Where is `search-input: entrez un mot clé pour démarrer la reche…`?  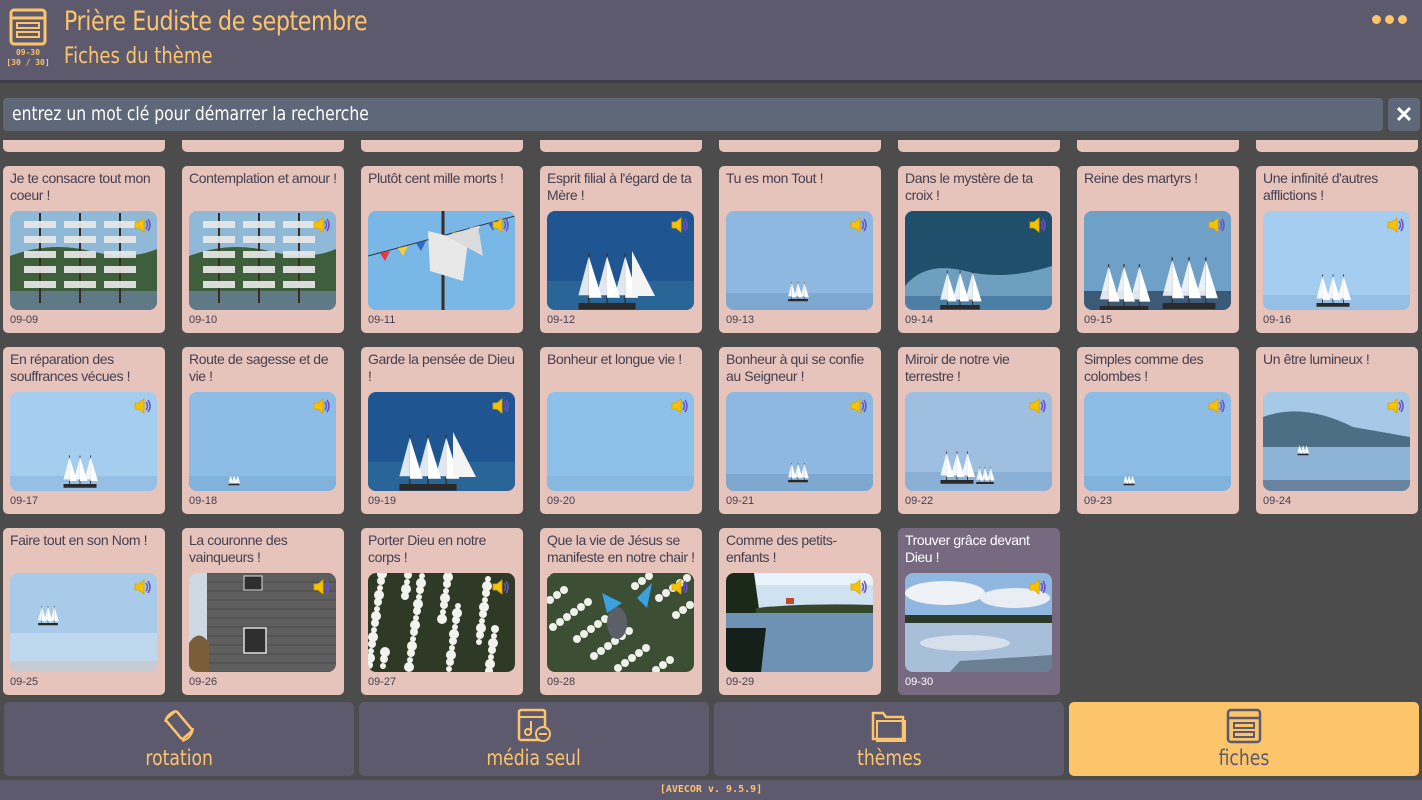 search-input: entrez un mot clé pour démarrer la reche… is located at coordinates (693, 114).